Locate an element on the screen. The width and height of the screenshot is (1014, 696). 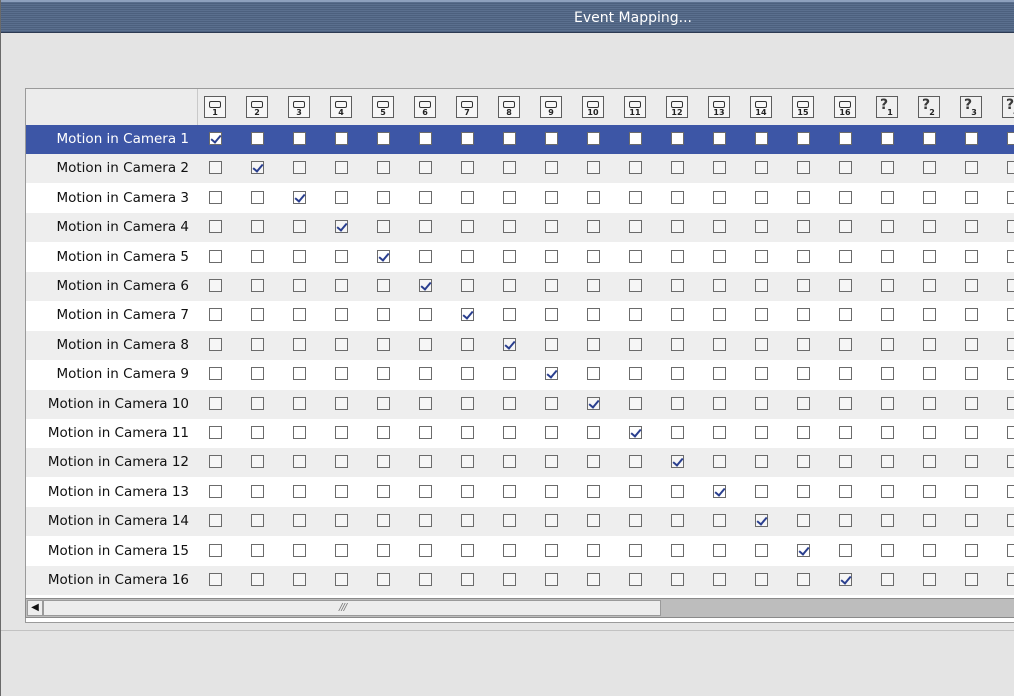
table-row: Motion in Camera 15 is located at coordinates (520, 551).